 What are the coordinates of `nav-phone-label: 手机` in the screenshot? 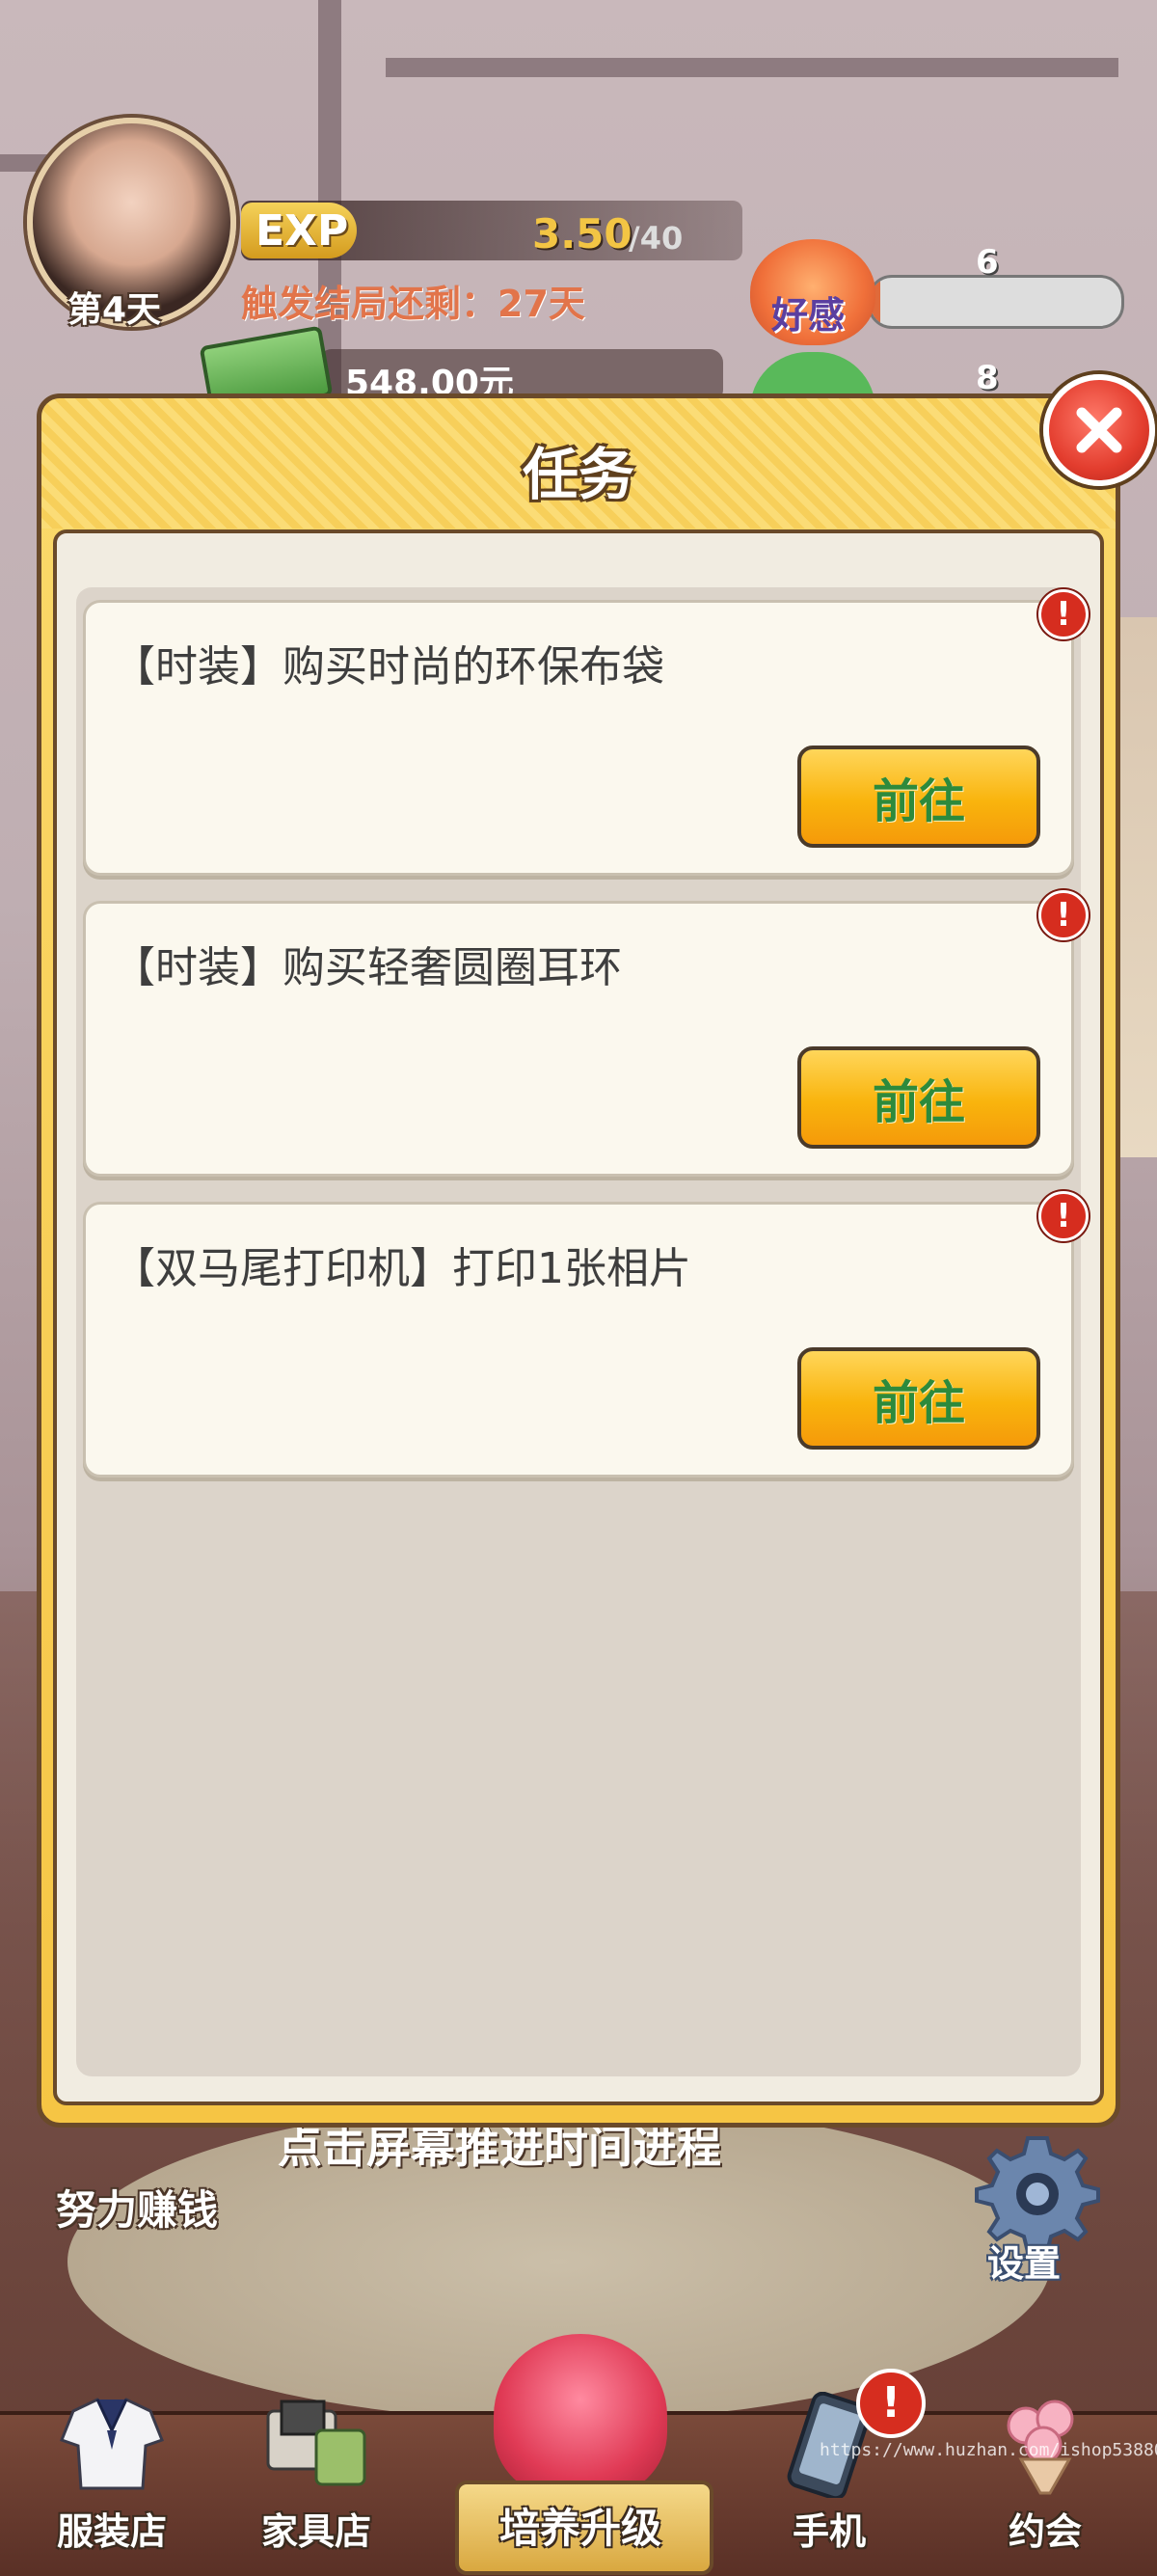 It's located at (829, 2531).